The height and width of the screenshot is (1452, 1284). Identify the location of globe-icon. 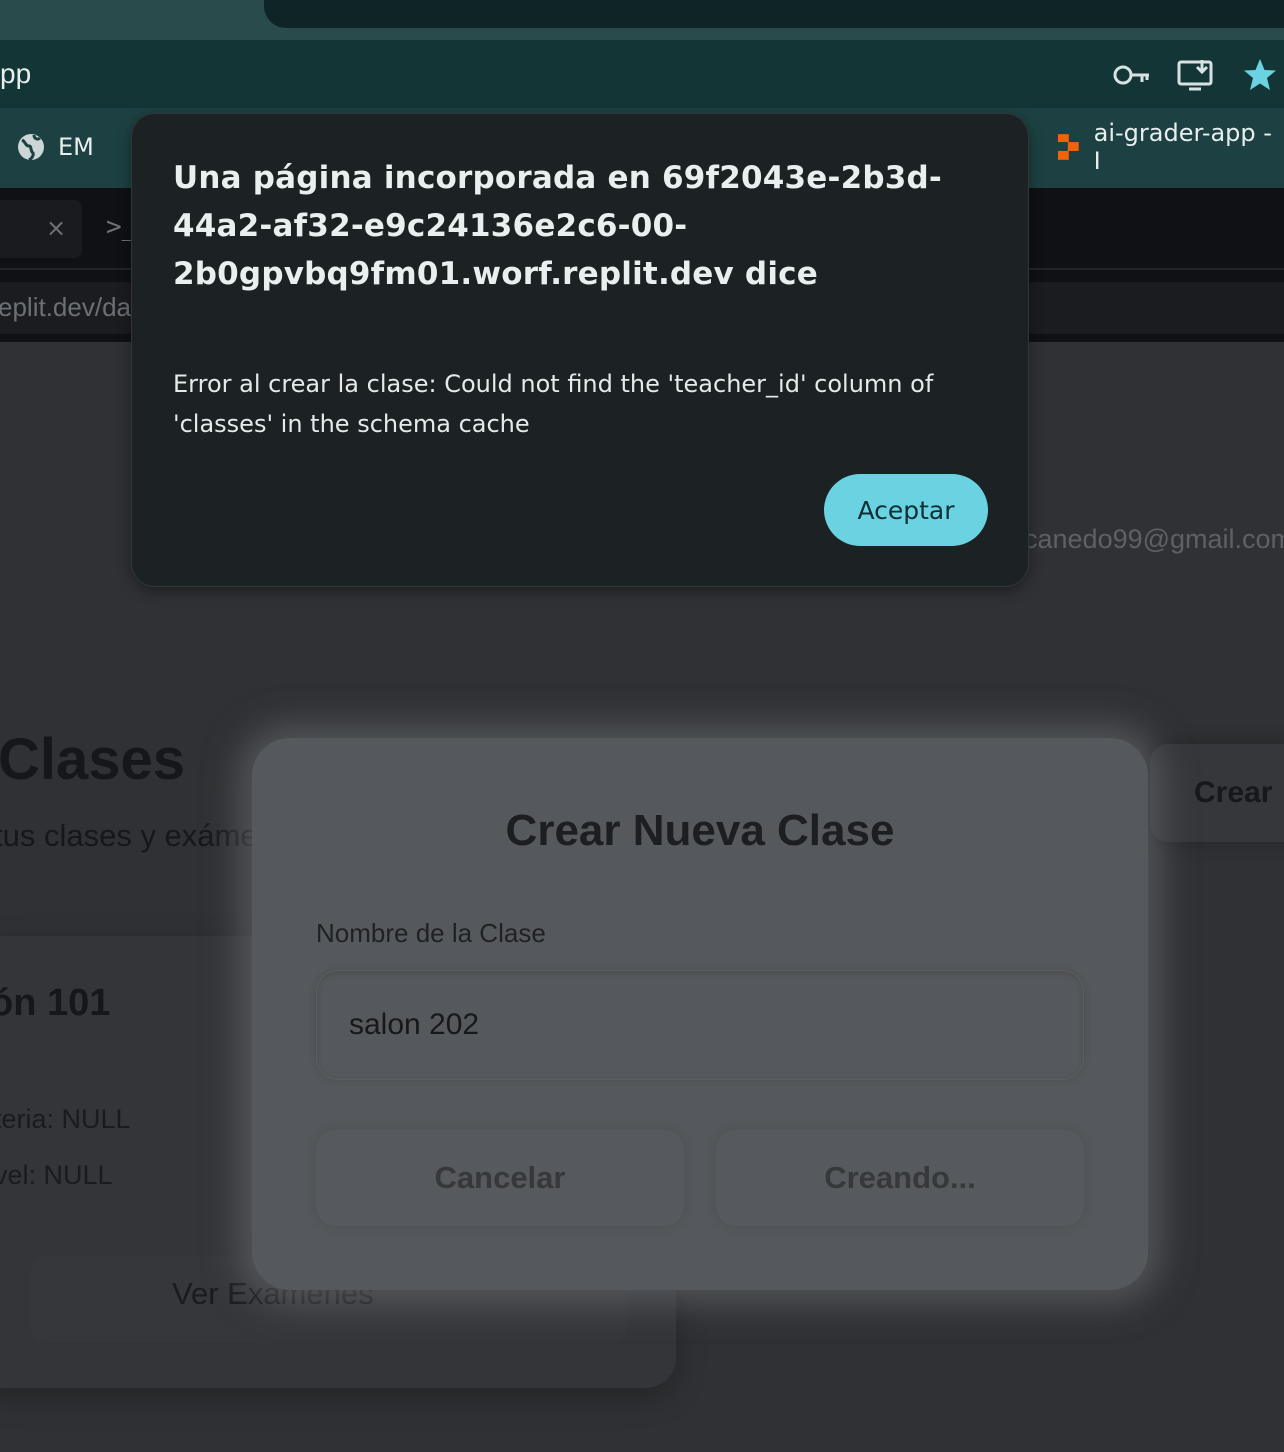
(31, 148).